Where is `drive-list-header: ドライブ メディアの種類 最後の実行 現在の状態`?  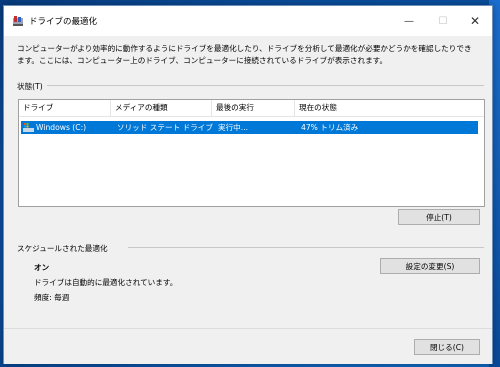 drive-list-header: ドライブ メディアの種類 最後の実行 現在の状態 is located at coordinates (251, 108).